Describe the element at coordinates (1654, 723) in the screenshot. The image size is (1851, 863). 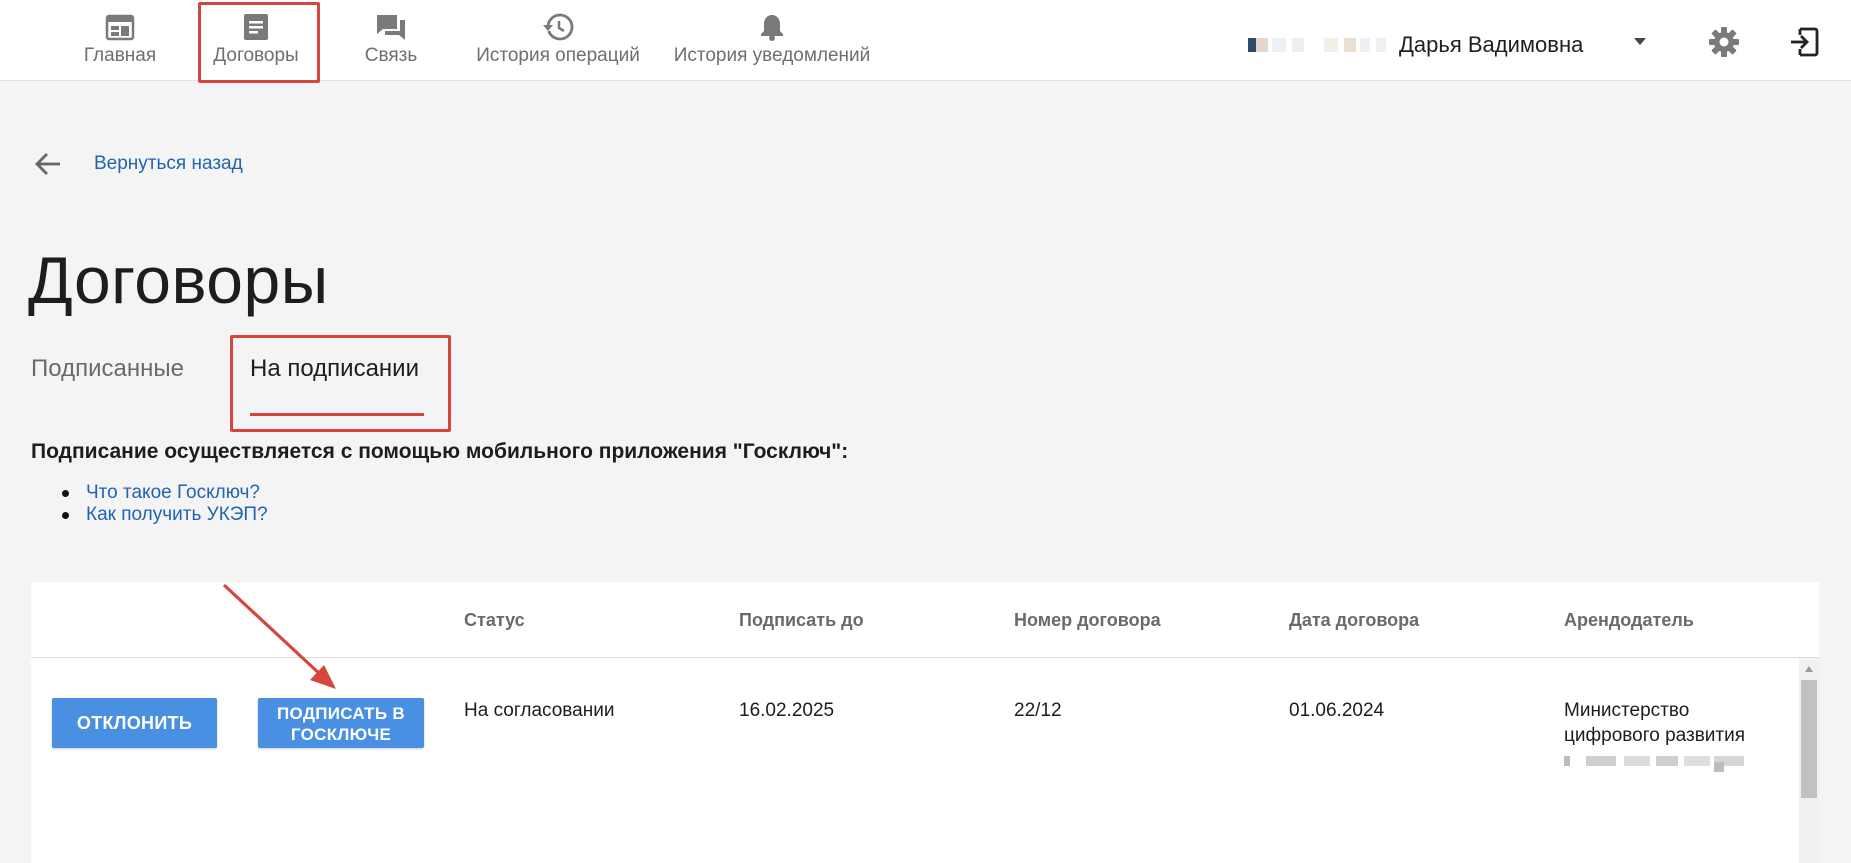
I see `cell-landlord: Министерство цифрового развития` at that location.